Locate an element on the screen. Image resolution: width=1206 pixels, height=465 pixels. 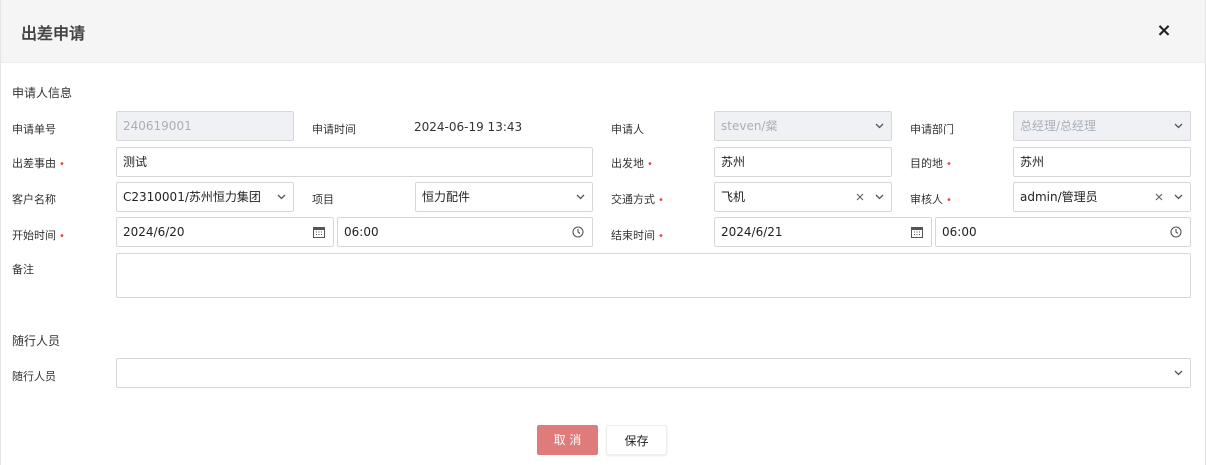
start-time-label: 开始时间 • is located at coordinates (38, 235).